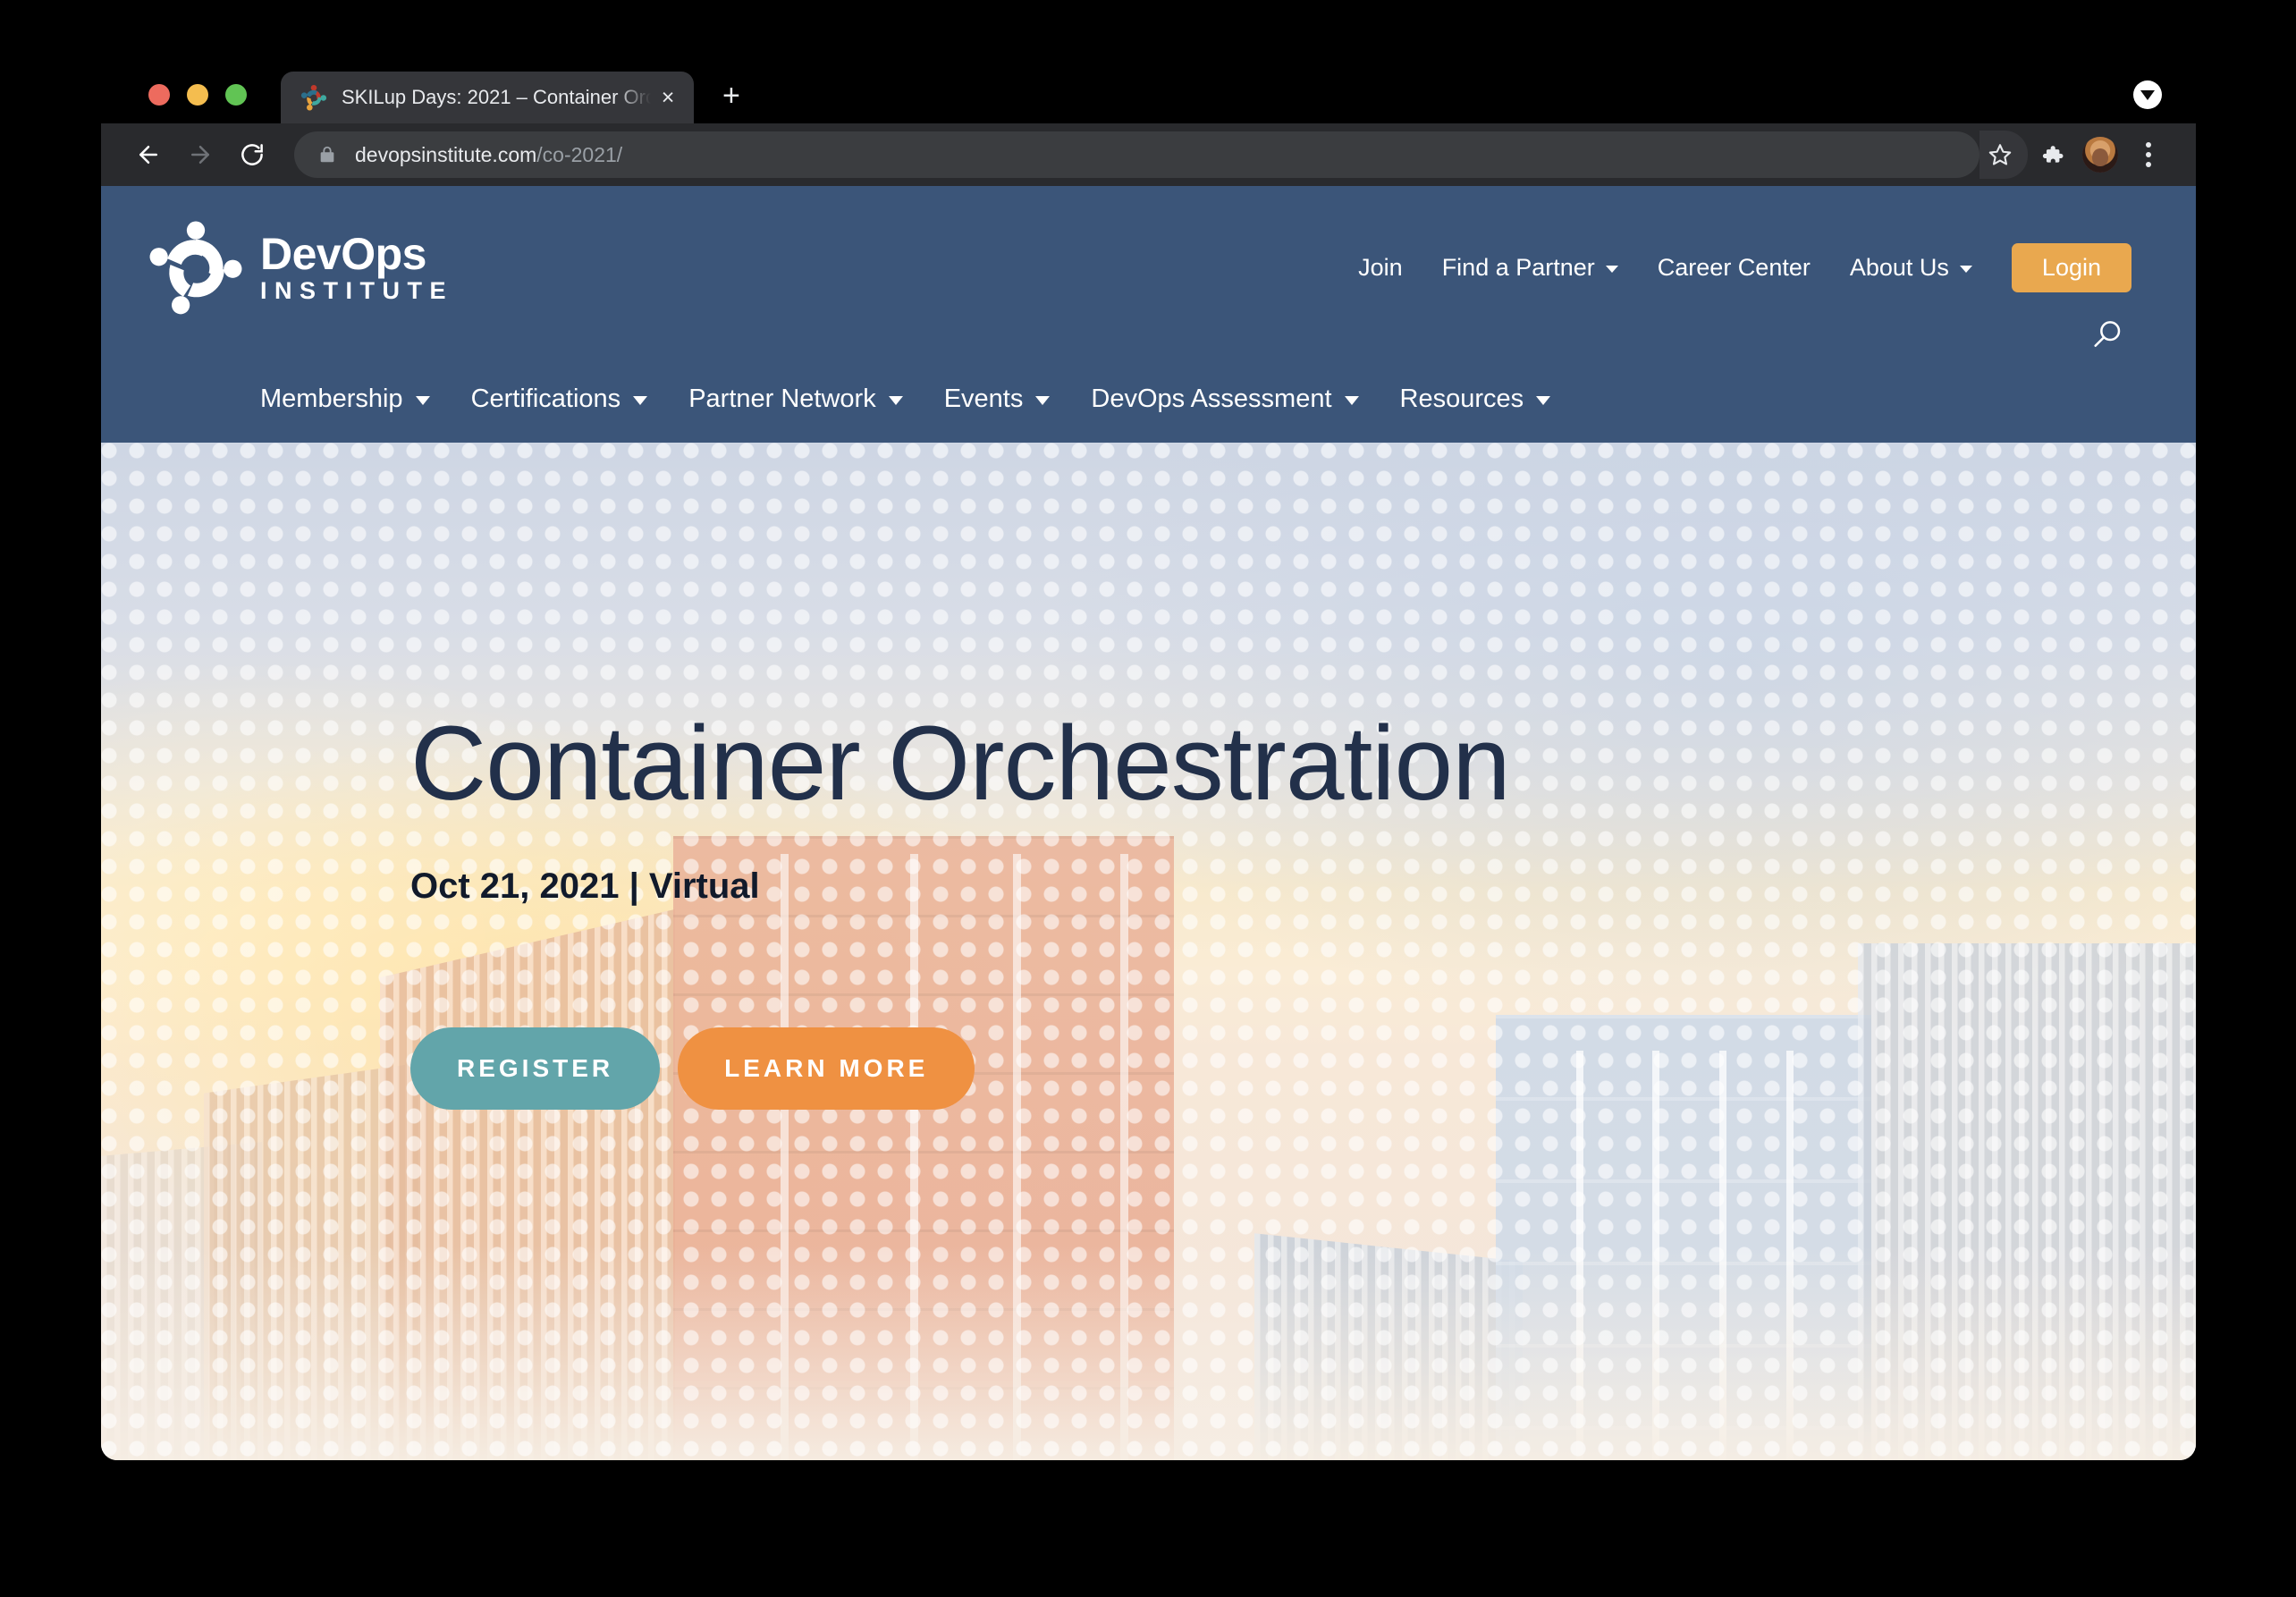 This screenshot has width=2296, height=1597. What do you see at coordinates (960, 764) in the screenshot?
I see `page-title: Container Orchestration` at bounding box center [960, 764].